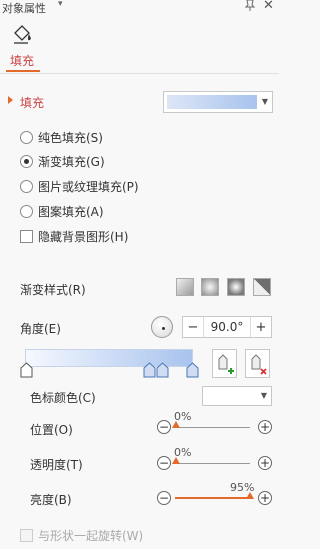 The height and width of the screenshot is (549, 320). I want to click on panel-title: 对象属性, so click(24, 8).